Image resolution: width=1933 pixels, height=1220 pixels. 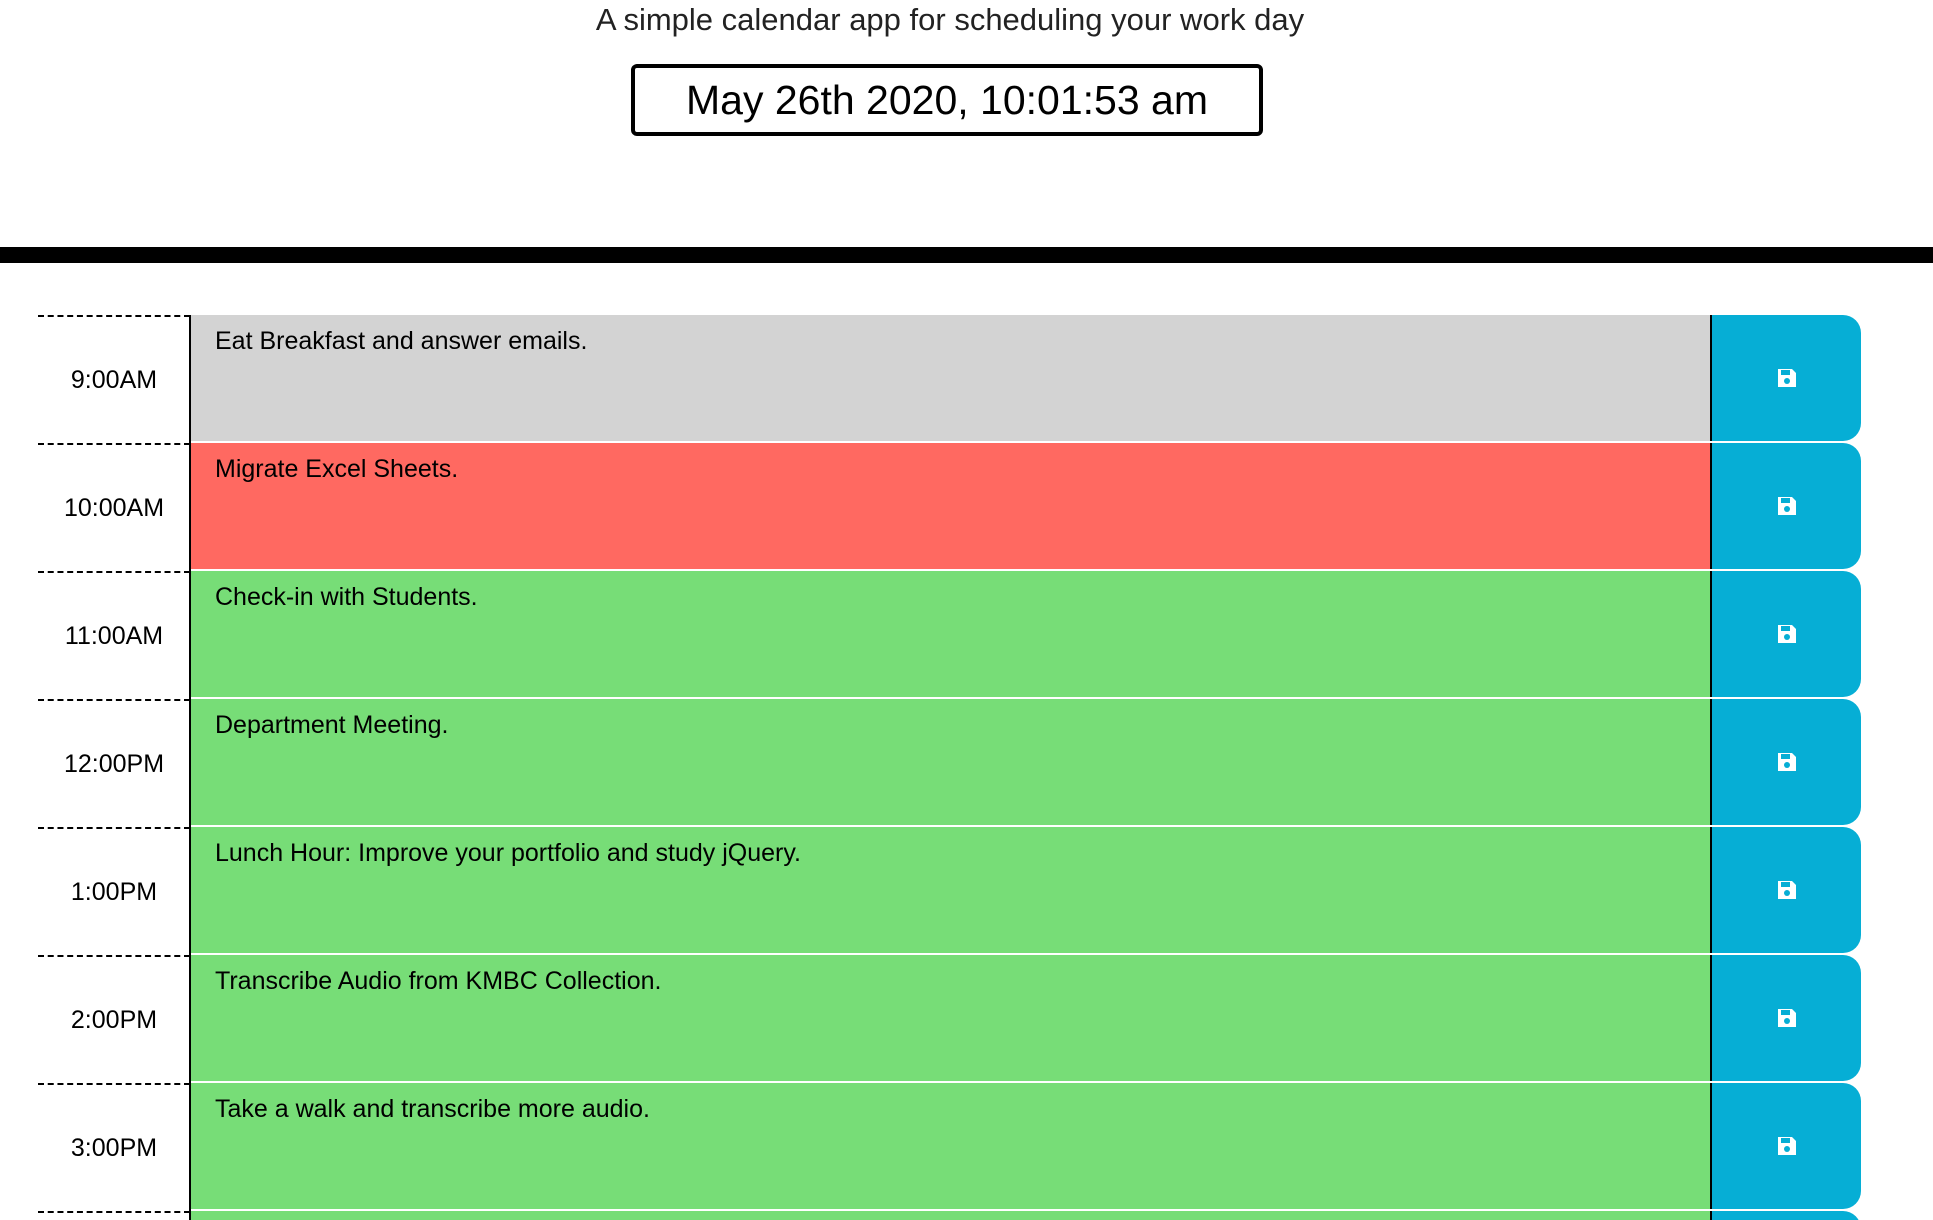 What do you see at coordinates (951, 379) in the screenshot?
I see `description-textarea: Eat Breakfast and answer emails.` at bounding box center [951, 379].